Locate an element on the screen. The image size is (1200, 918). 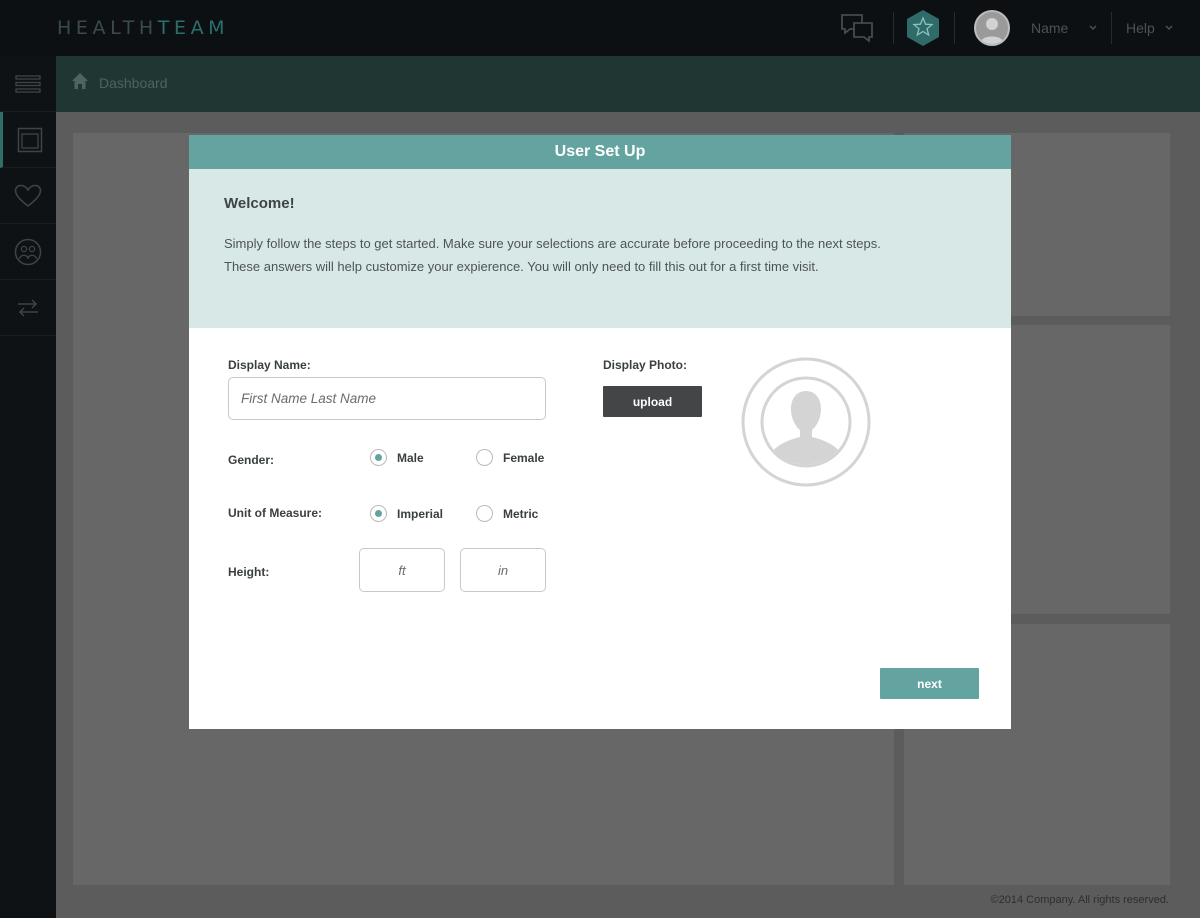
app-logo: HEALTHTEAM is located at coordinates (143, 28).